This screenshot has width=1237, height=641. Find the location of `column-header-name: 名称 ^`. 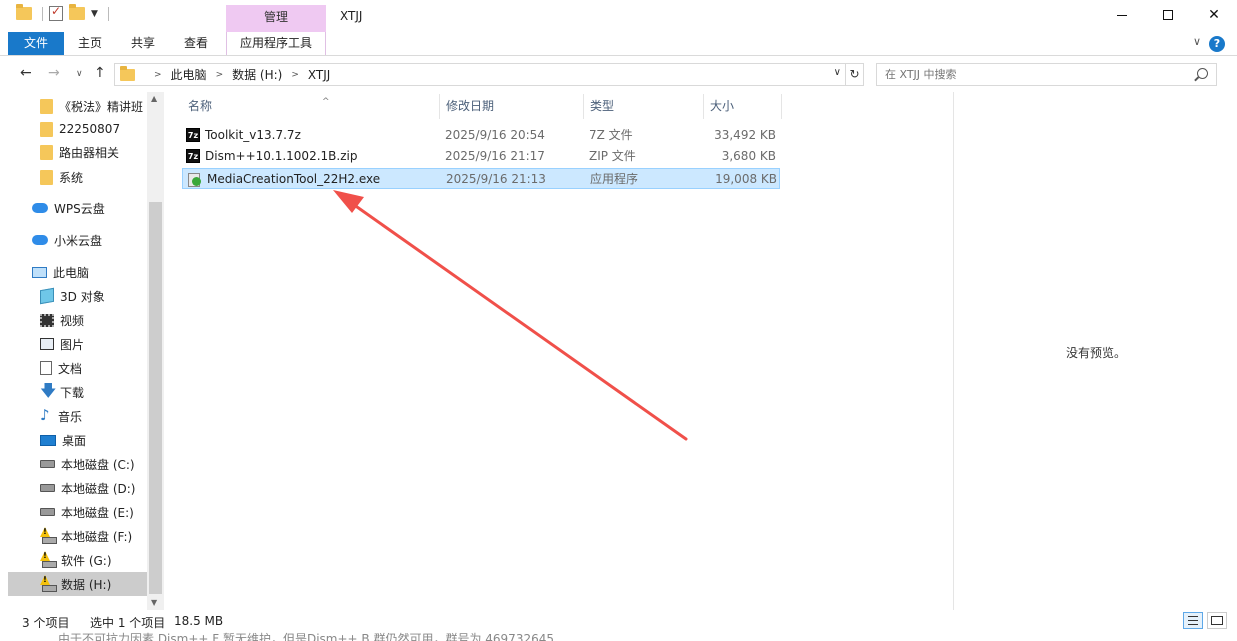

column-header-name: 名称 ^ is located at coordinates (311, 106).